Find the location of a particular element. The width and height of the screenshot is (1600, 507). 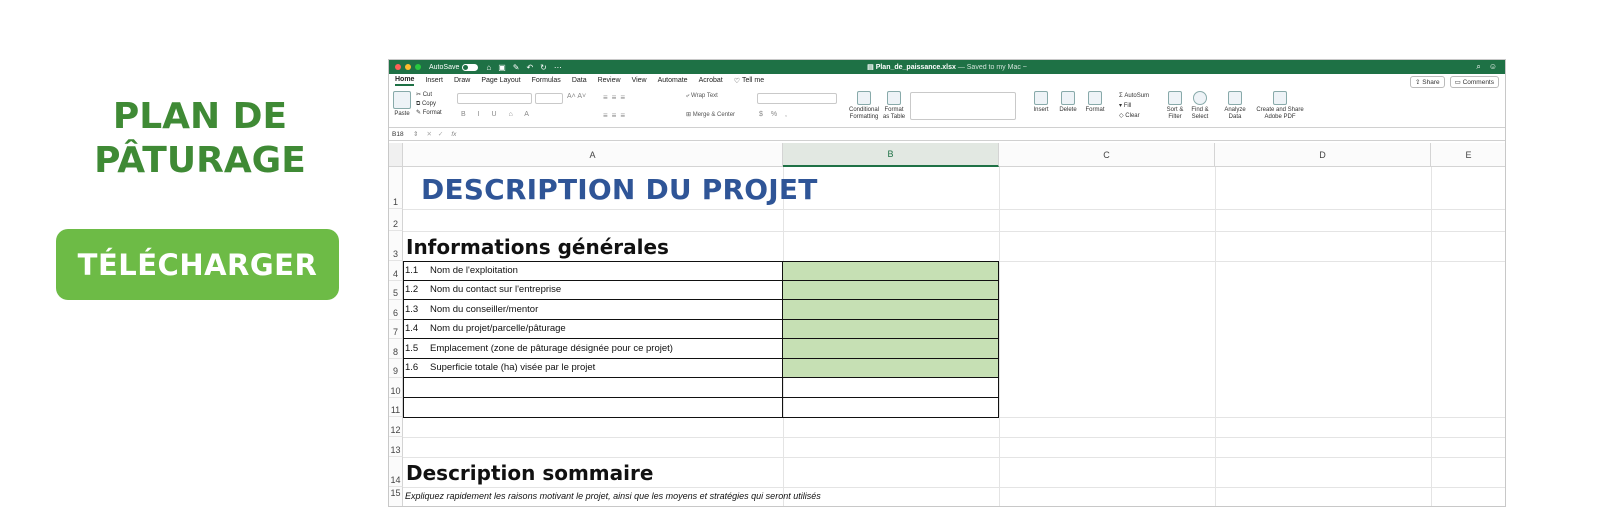

font-style-buttons: B I U ⌂ A is located at coordinates (497, 114).